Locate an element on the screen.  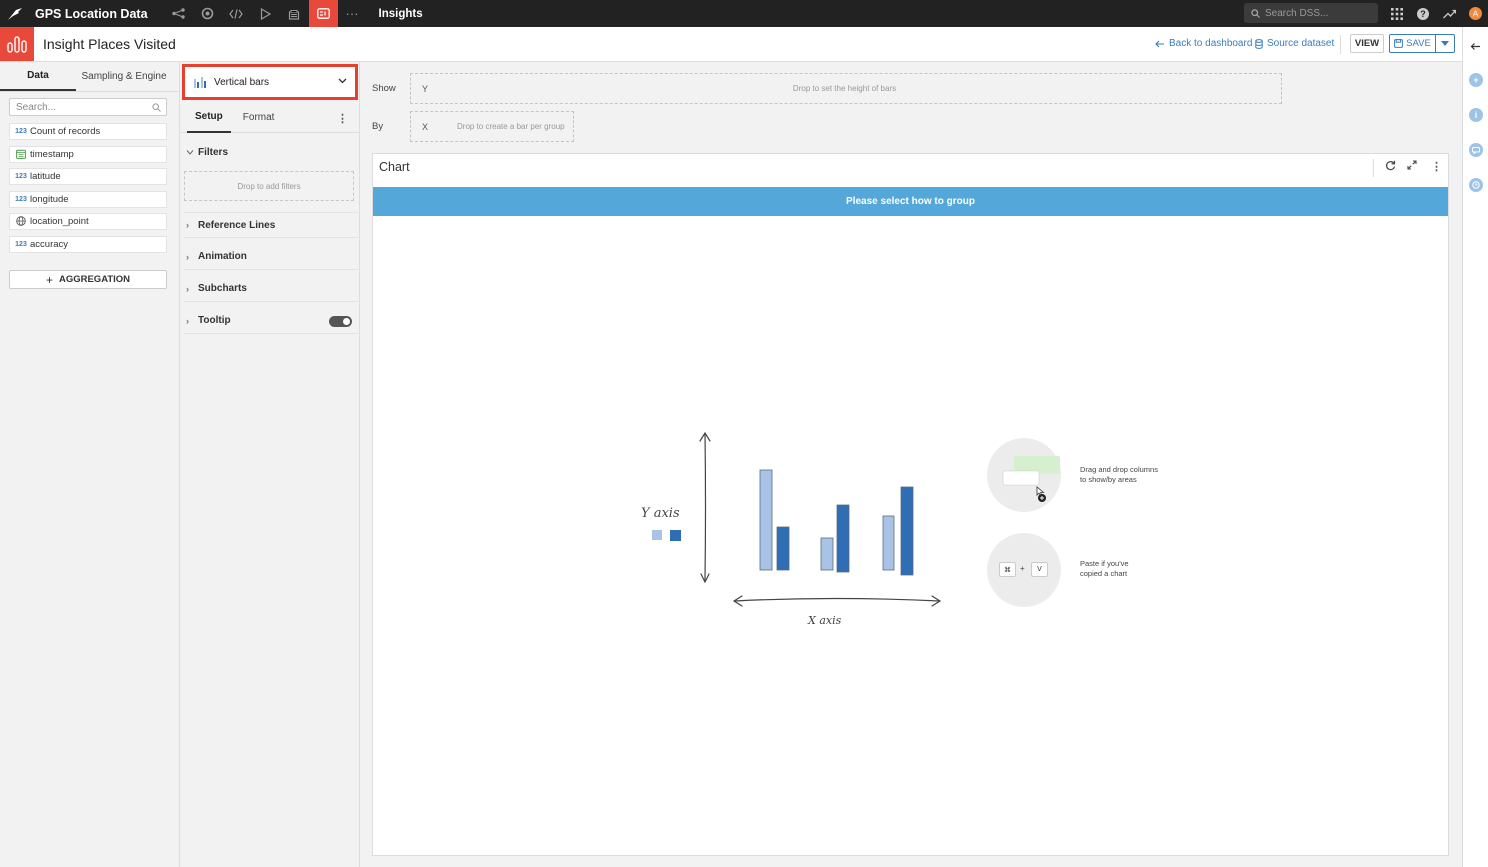
paste-hint-text: Paste if you've copied a chart is located at coordinates (1104, 568).